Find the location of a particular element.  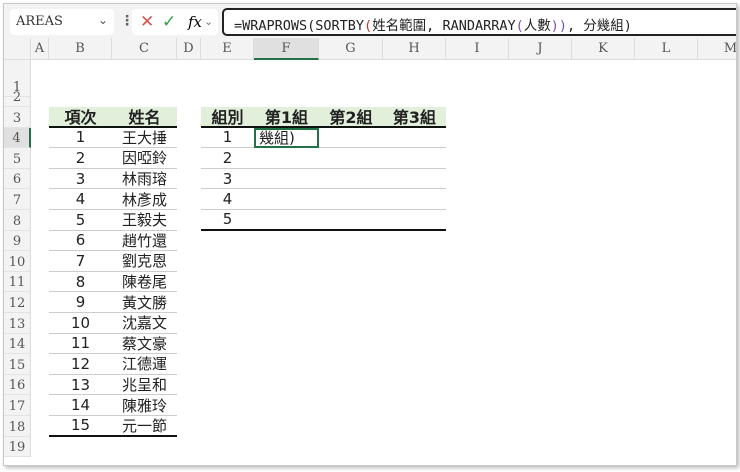

index-cell: 2 is located at coordinates (80, 158).